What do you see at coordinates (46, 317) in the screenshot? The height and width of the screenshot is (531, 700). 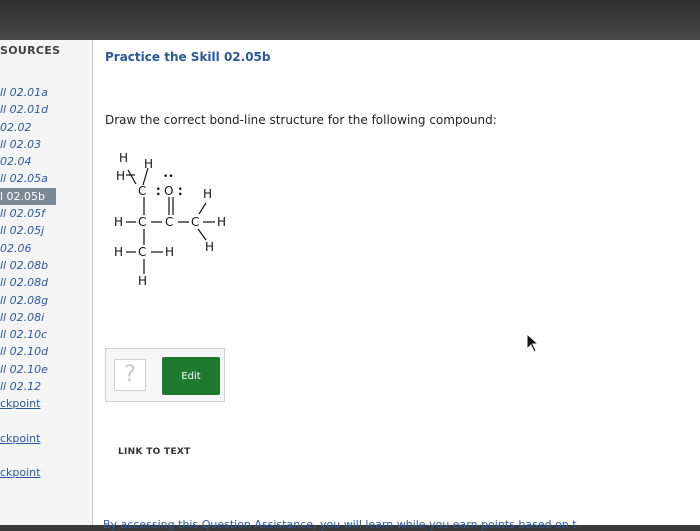 I see `sidebar-item: ll 02.08i` at bounding box center [46, 317].